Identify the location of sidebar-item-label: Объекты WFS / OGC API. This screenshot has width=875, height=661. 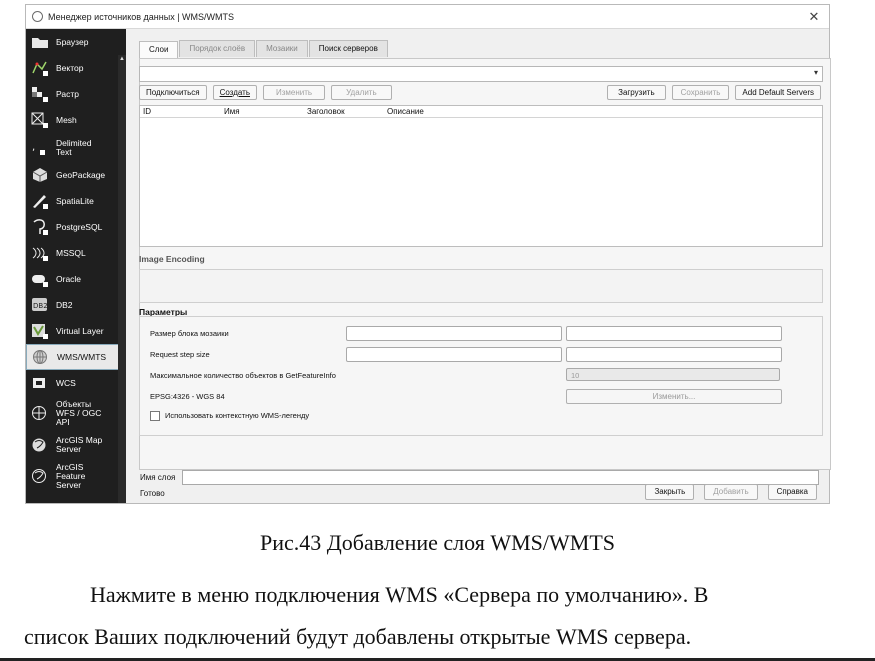
(79, 412).